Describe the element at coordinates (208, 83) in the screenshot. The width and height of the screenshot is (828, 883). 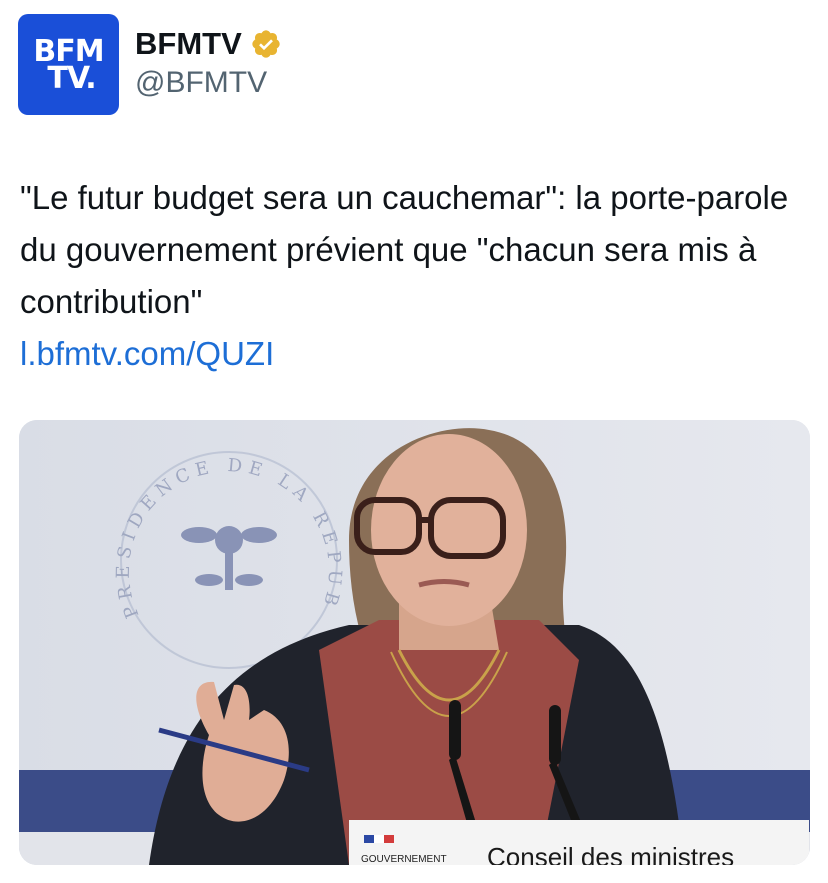
I see `handle: @BFMTV` at that location.